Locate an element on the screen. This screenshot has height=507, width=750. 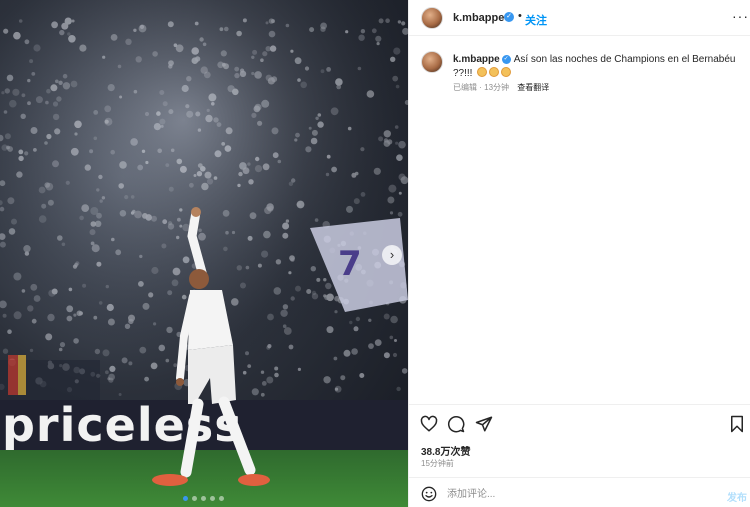
caption-username: k.mbappe is located at coordinates (476, 59).